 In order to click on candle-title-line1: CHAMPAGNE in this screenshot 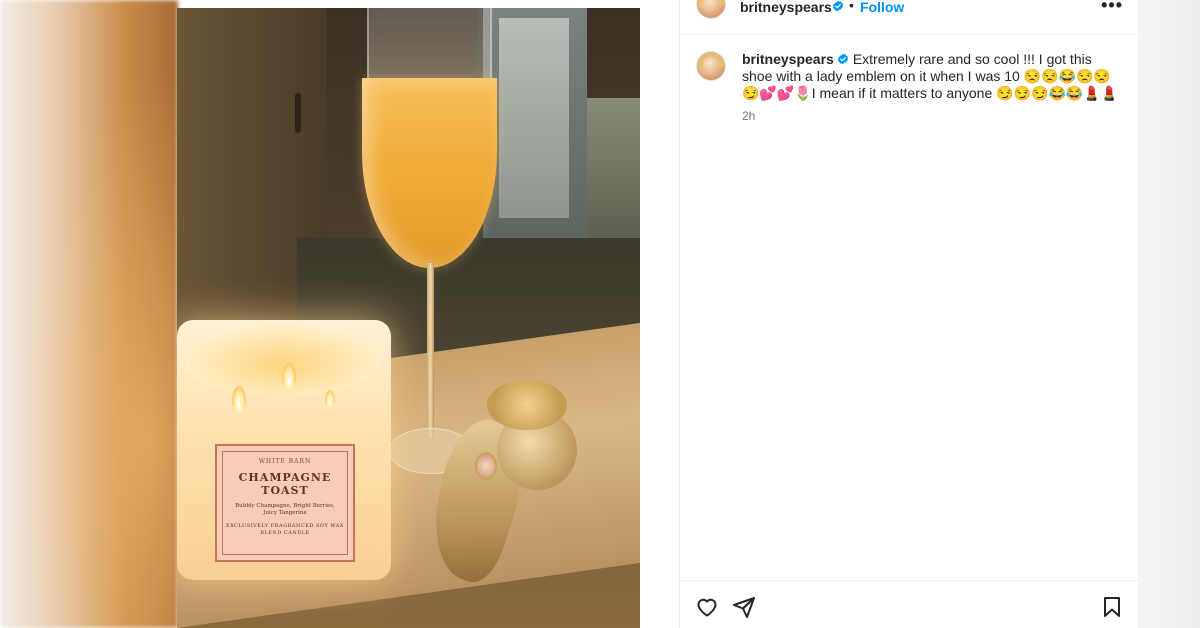, I will do `click(285, 477)`.